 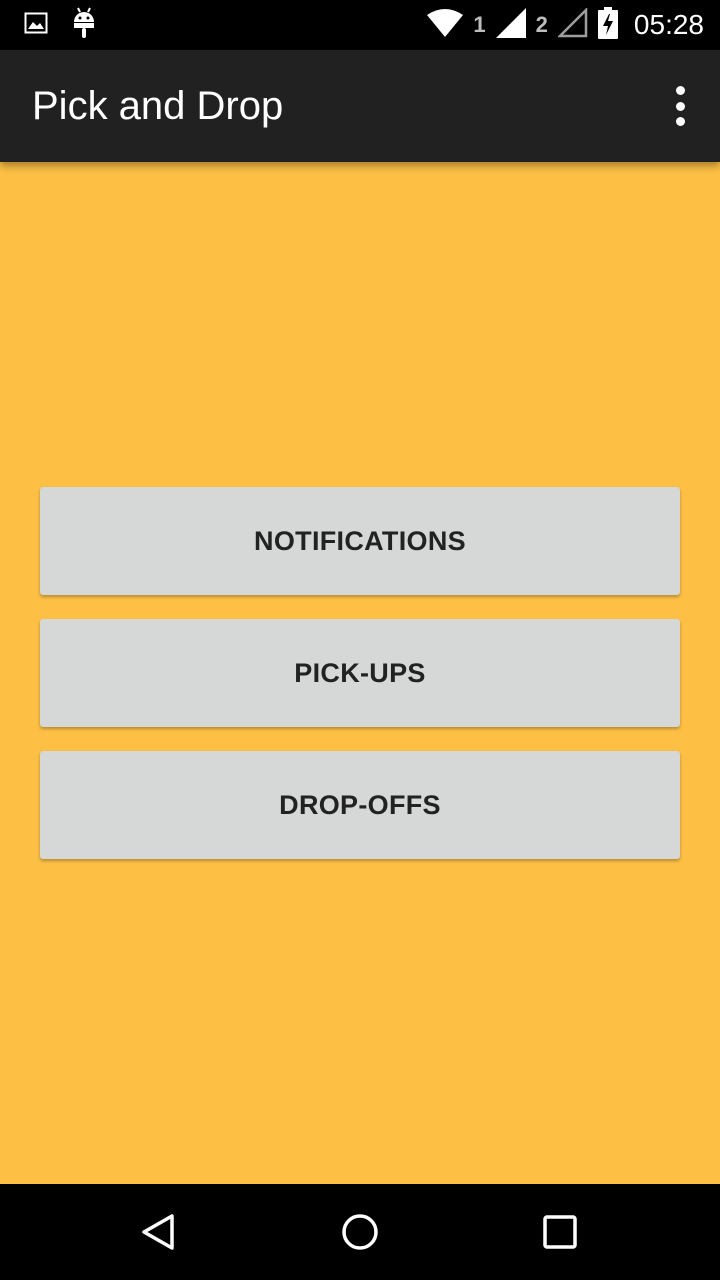 I want to click on app-bar: Pick and Drop, so click(x=360, y=106).